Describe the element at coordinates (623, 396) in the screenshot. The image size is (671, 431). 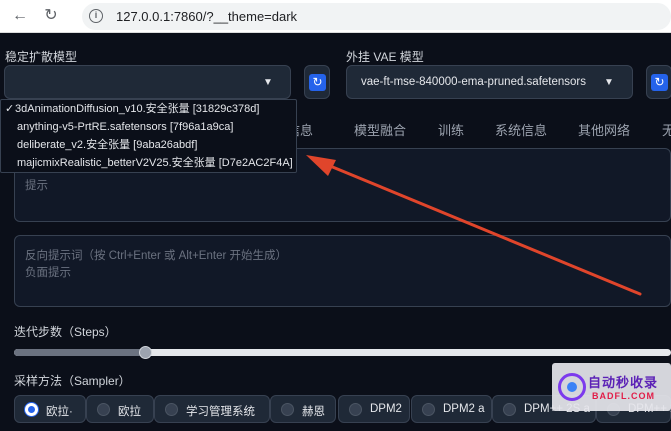
I see `watermark-line2: BADFL.COM` at that location.